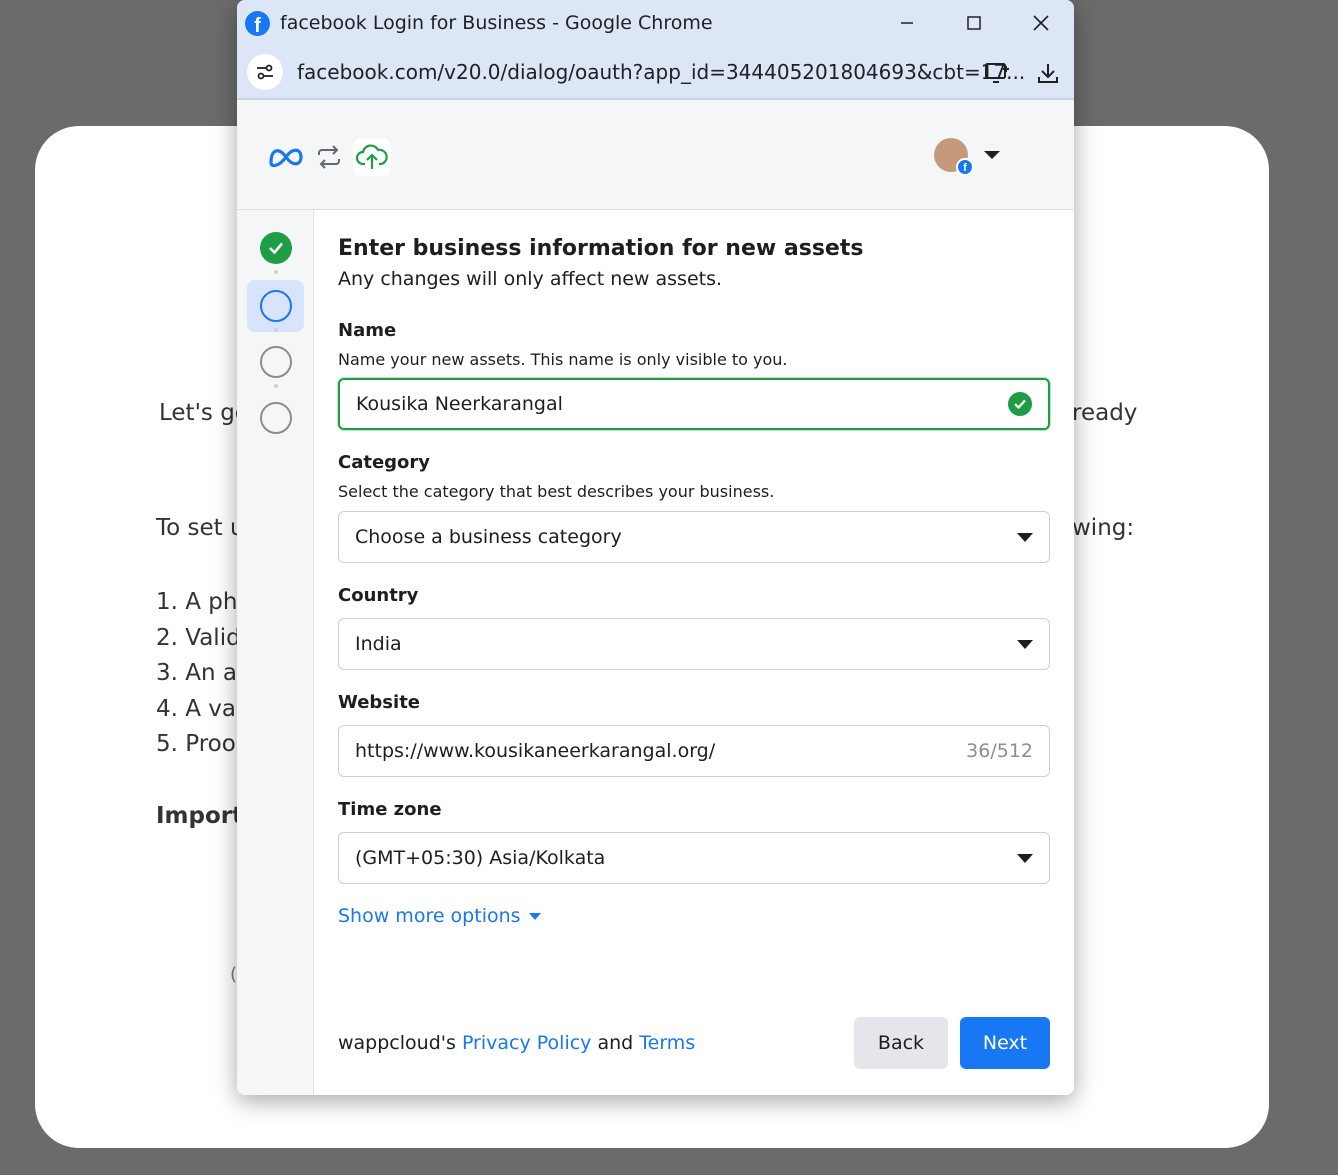 The image size is (1338, 1175). Describe the element at coordinates (694, 644) in the screenshot. I see `country-select: India` at that location.